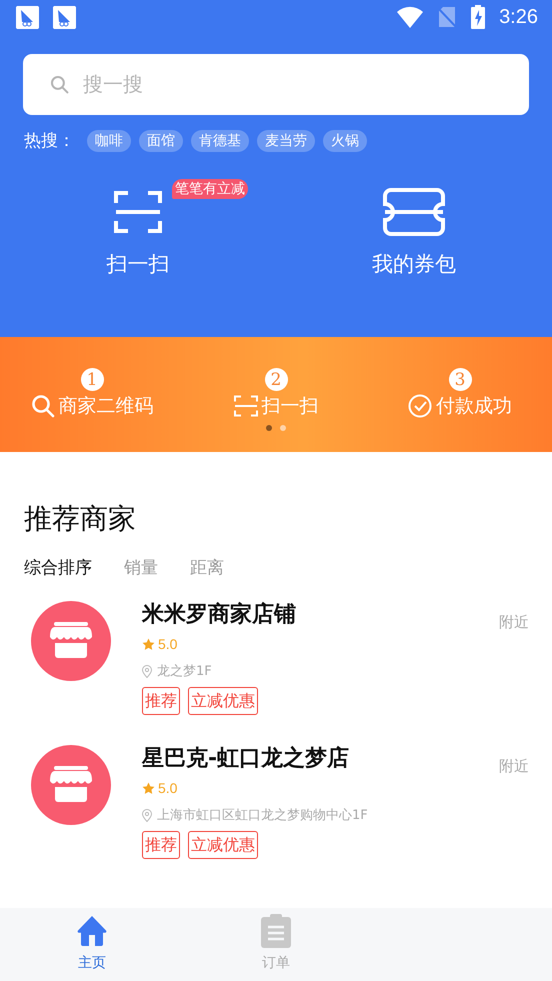 Image resolution: width=552 pixels, height=981 pixels. What do you see at coordinates (262, 815) in the screenshot?
I see `merchant-address: 上海市虹口区虹口龙之梦购物中心1F` at bounding box center [262, 815].